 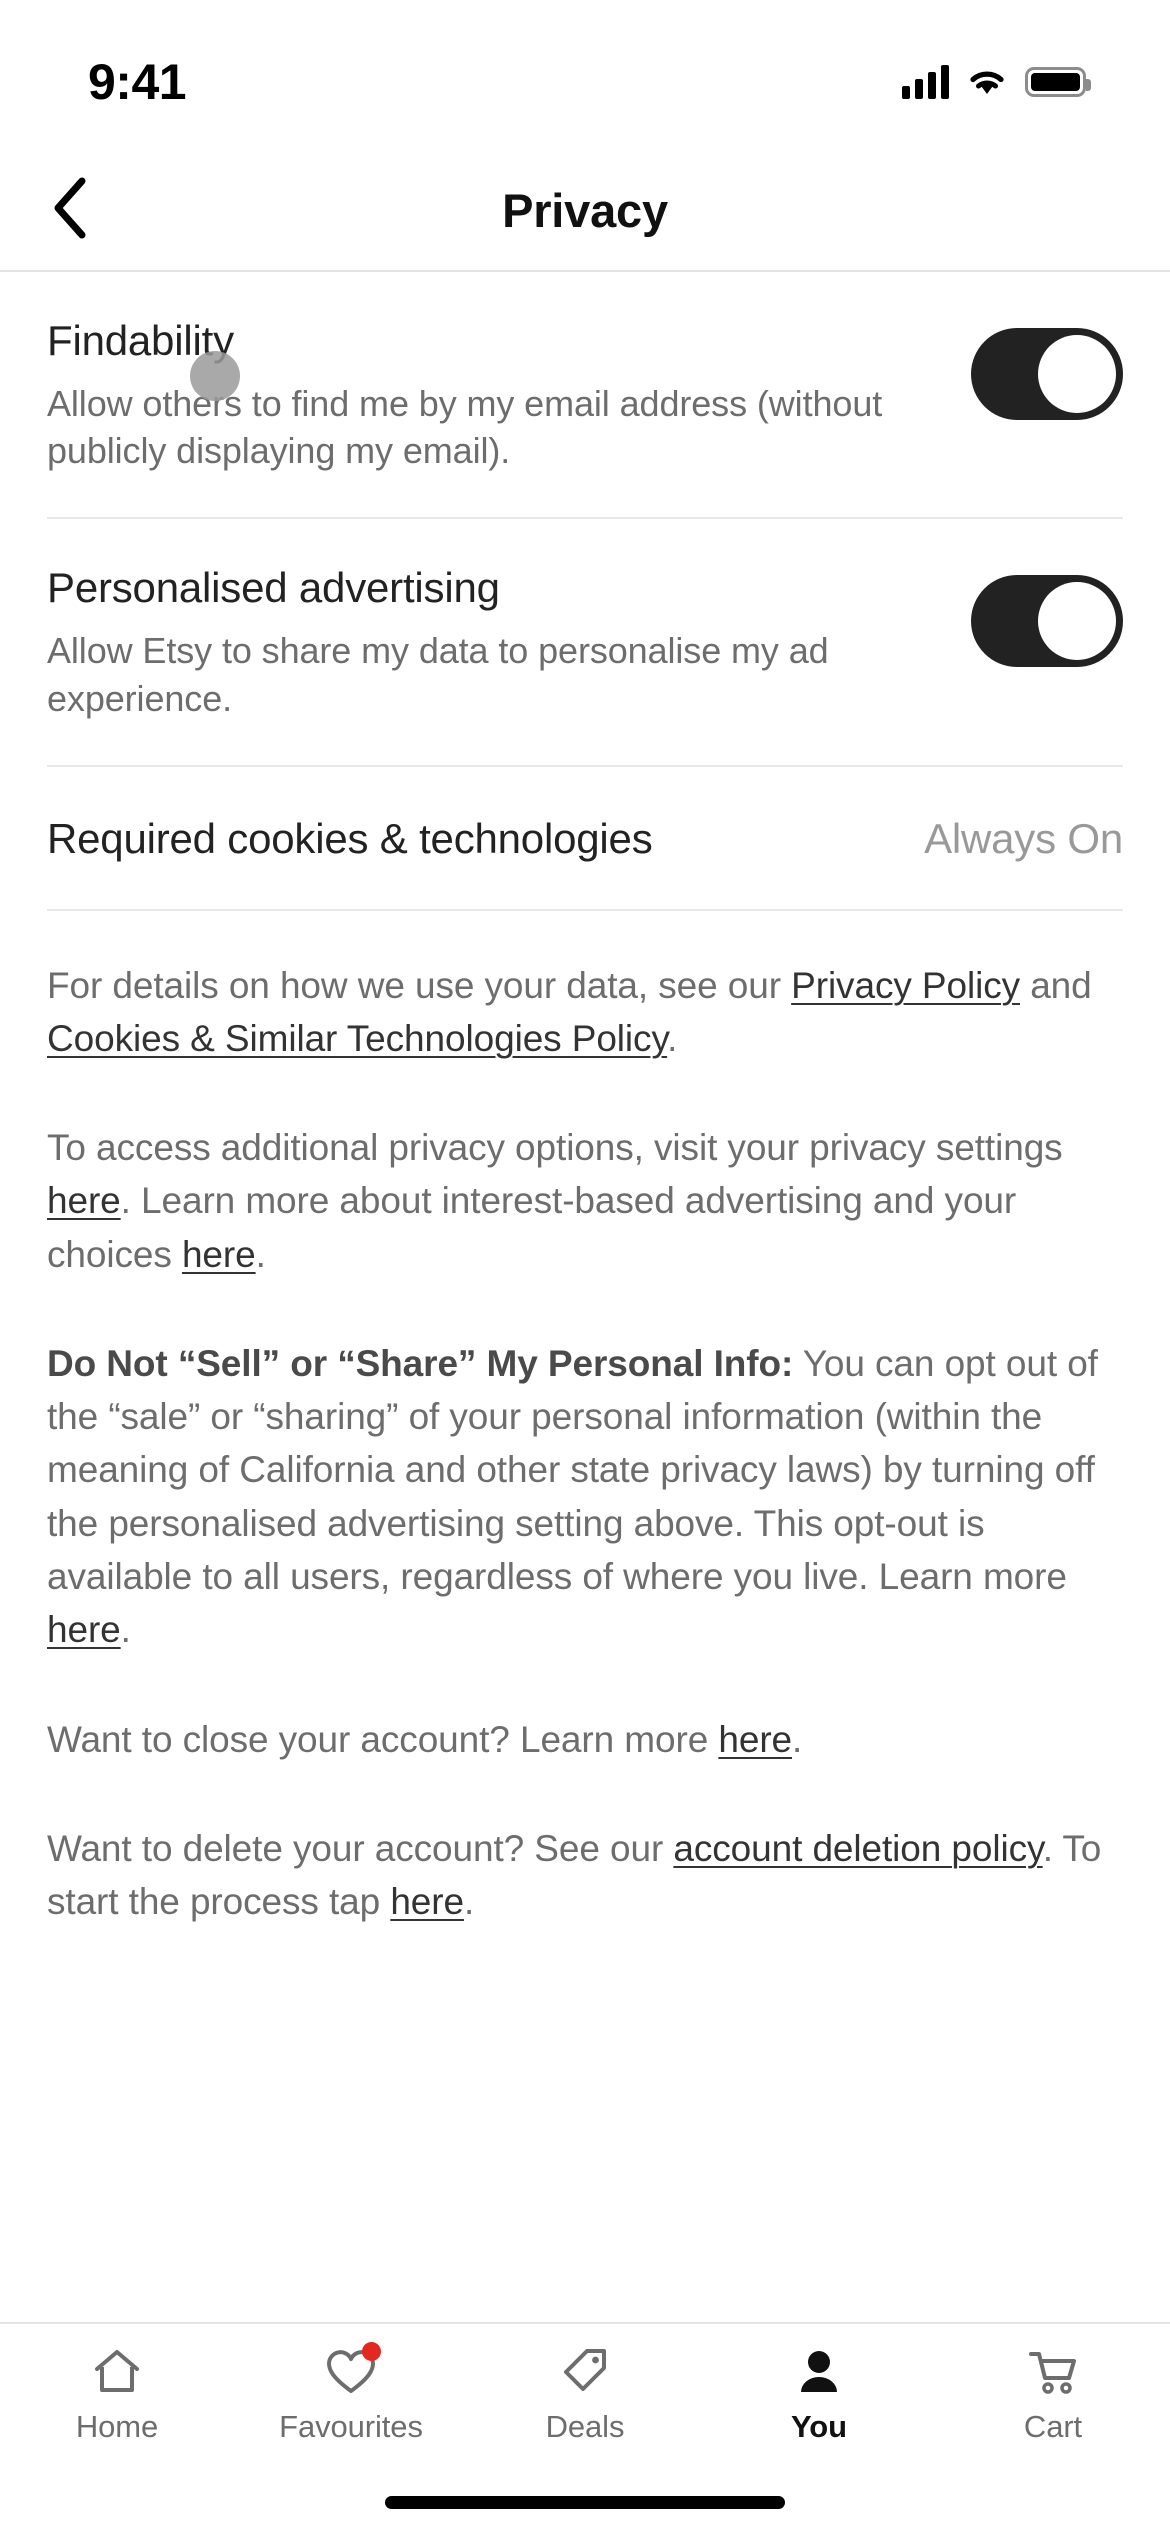 I want to click on tab-you: You, so click(x=819, y=2394).